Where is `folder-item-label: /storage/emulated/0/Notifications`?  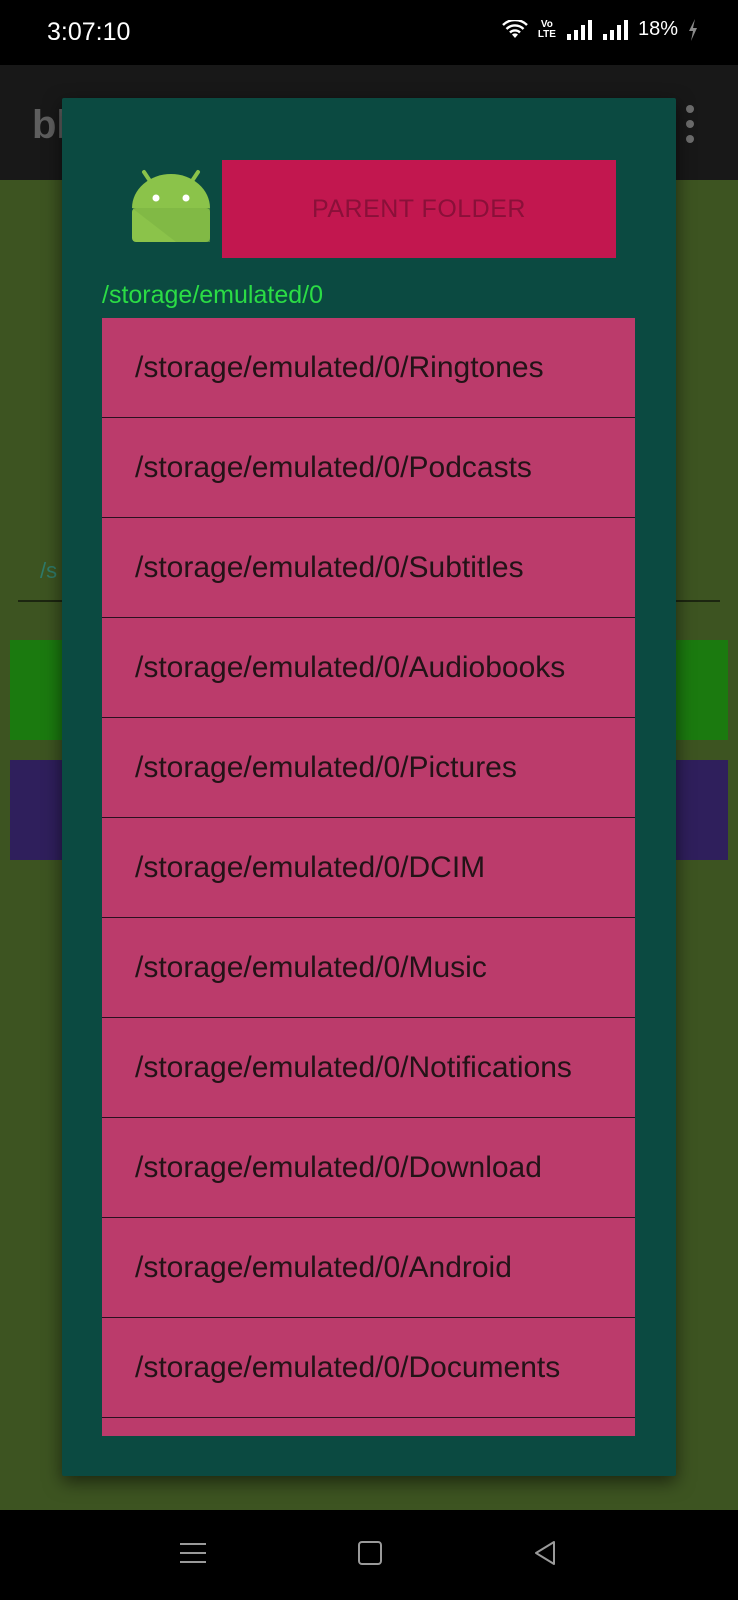
folder-item-label: /storage/emulated/0/Notifications is located at coordinates (353, 1067).